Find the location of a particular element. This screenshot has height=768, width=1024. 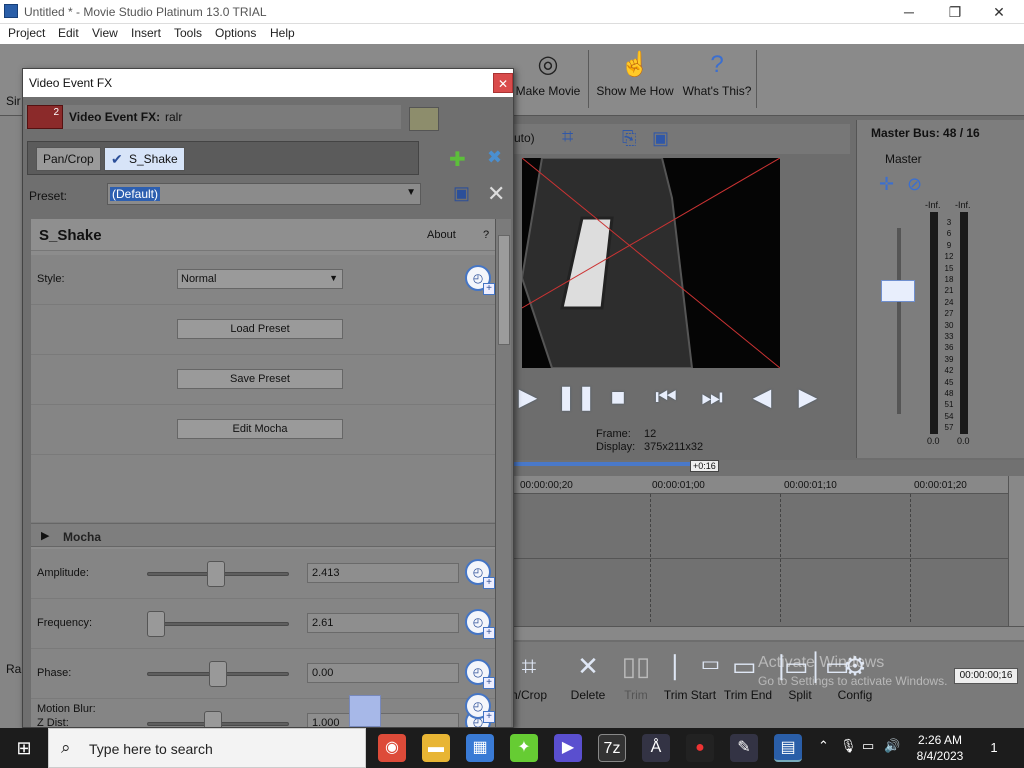

style-row: Style: Normal ▼ ◴ + is located at coordinates (263, 280).